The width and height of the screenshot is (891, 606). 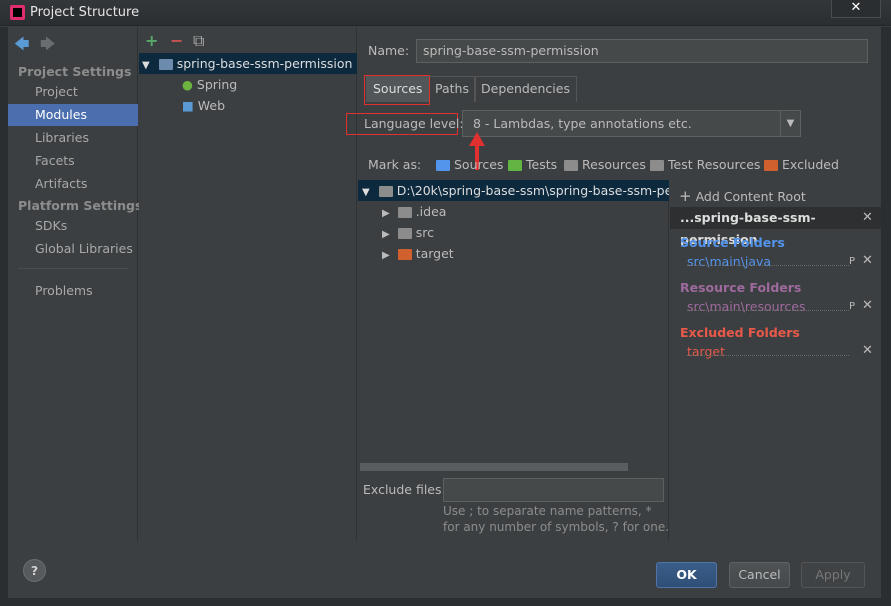 What do you see at coordinates (452, 89) in the screenshot?
I see `tab-paths: Paths` at bounding box center [452, 89].